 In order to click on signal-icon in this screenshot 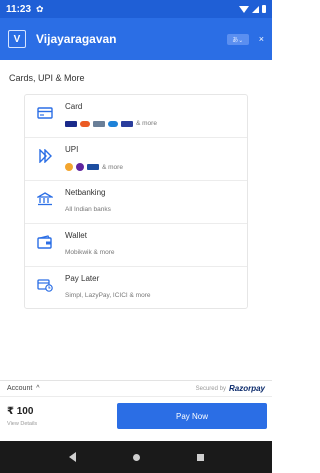, I will do `click(255, 9)`.